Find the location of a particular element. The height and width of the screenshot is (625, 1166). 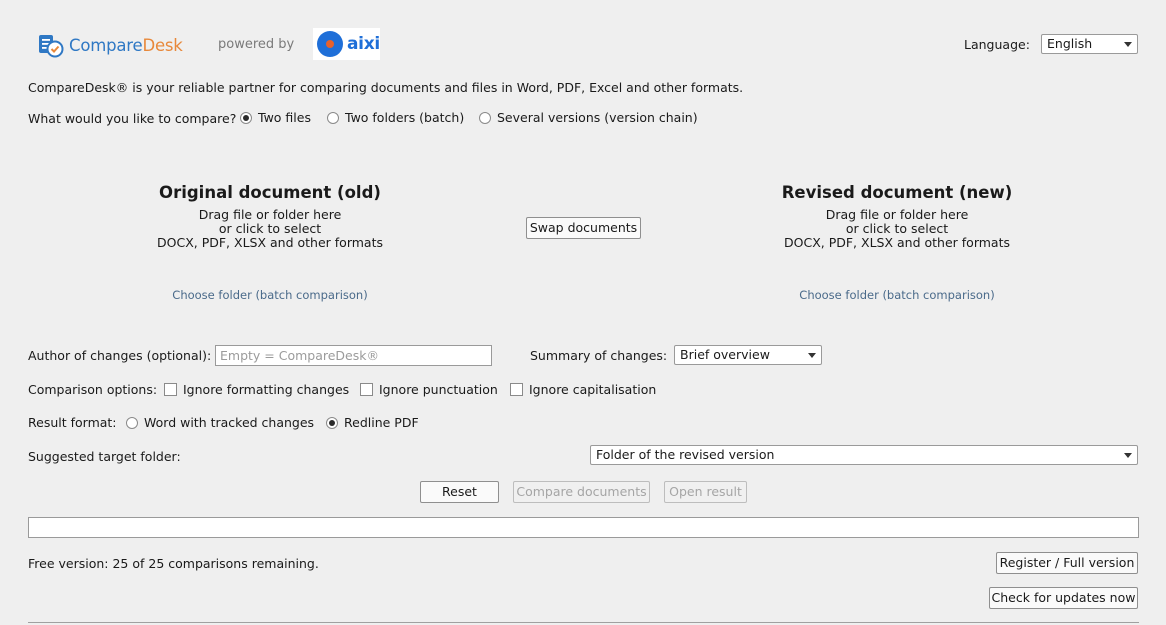

check-updates-button: Check for updates now is located at coordinates (1063, 598).